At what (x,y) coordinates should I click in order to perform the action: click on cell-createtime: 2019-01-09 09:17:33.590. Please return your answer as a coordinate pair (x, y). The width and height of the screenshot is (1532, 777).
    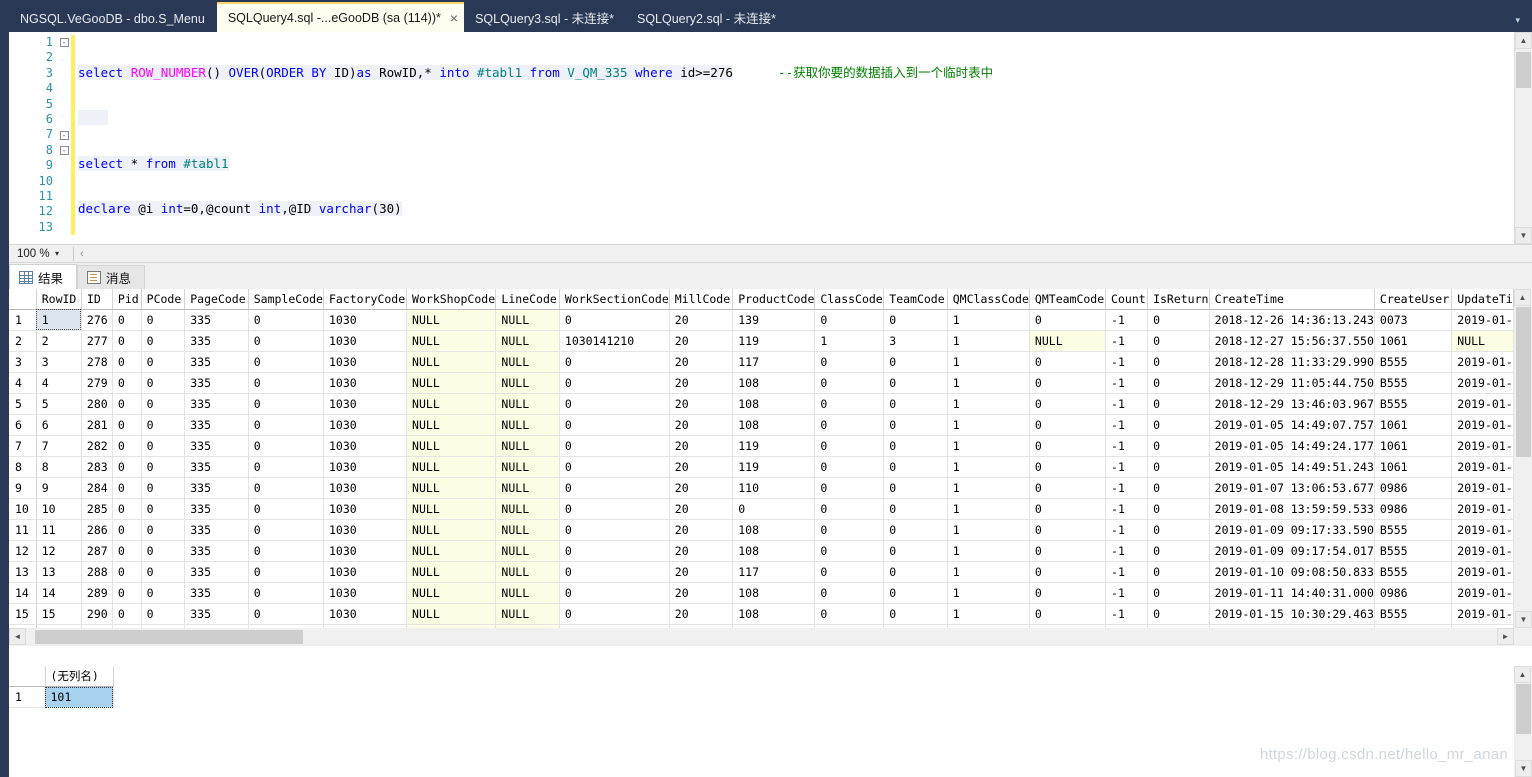
    Looking at the image, I should click on (1292, 530).